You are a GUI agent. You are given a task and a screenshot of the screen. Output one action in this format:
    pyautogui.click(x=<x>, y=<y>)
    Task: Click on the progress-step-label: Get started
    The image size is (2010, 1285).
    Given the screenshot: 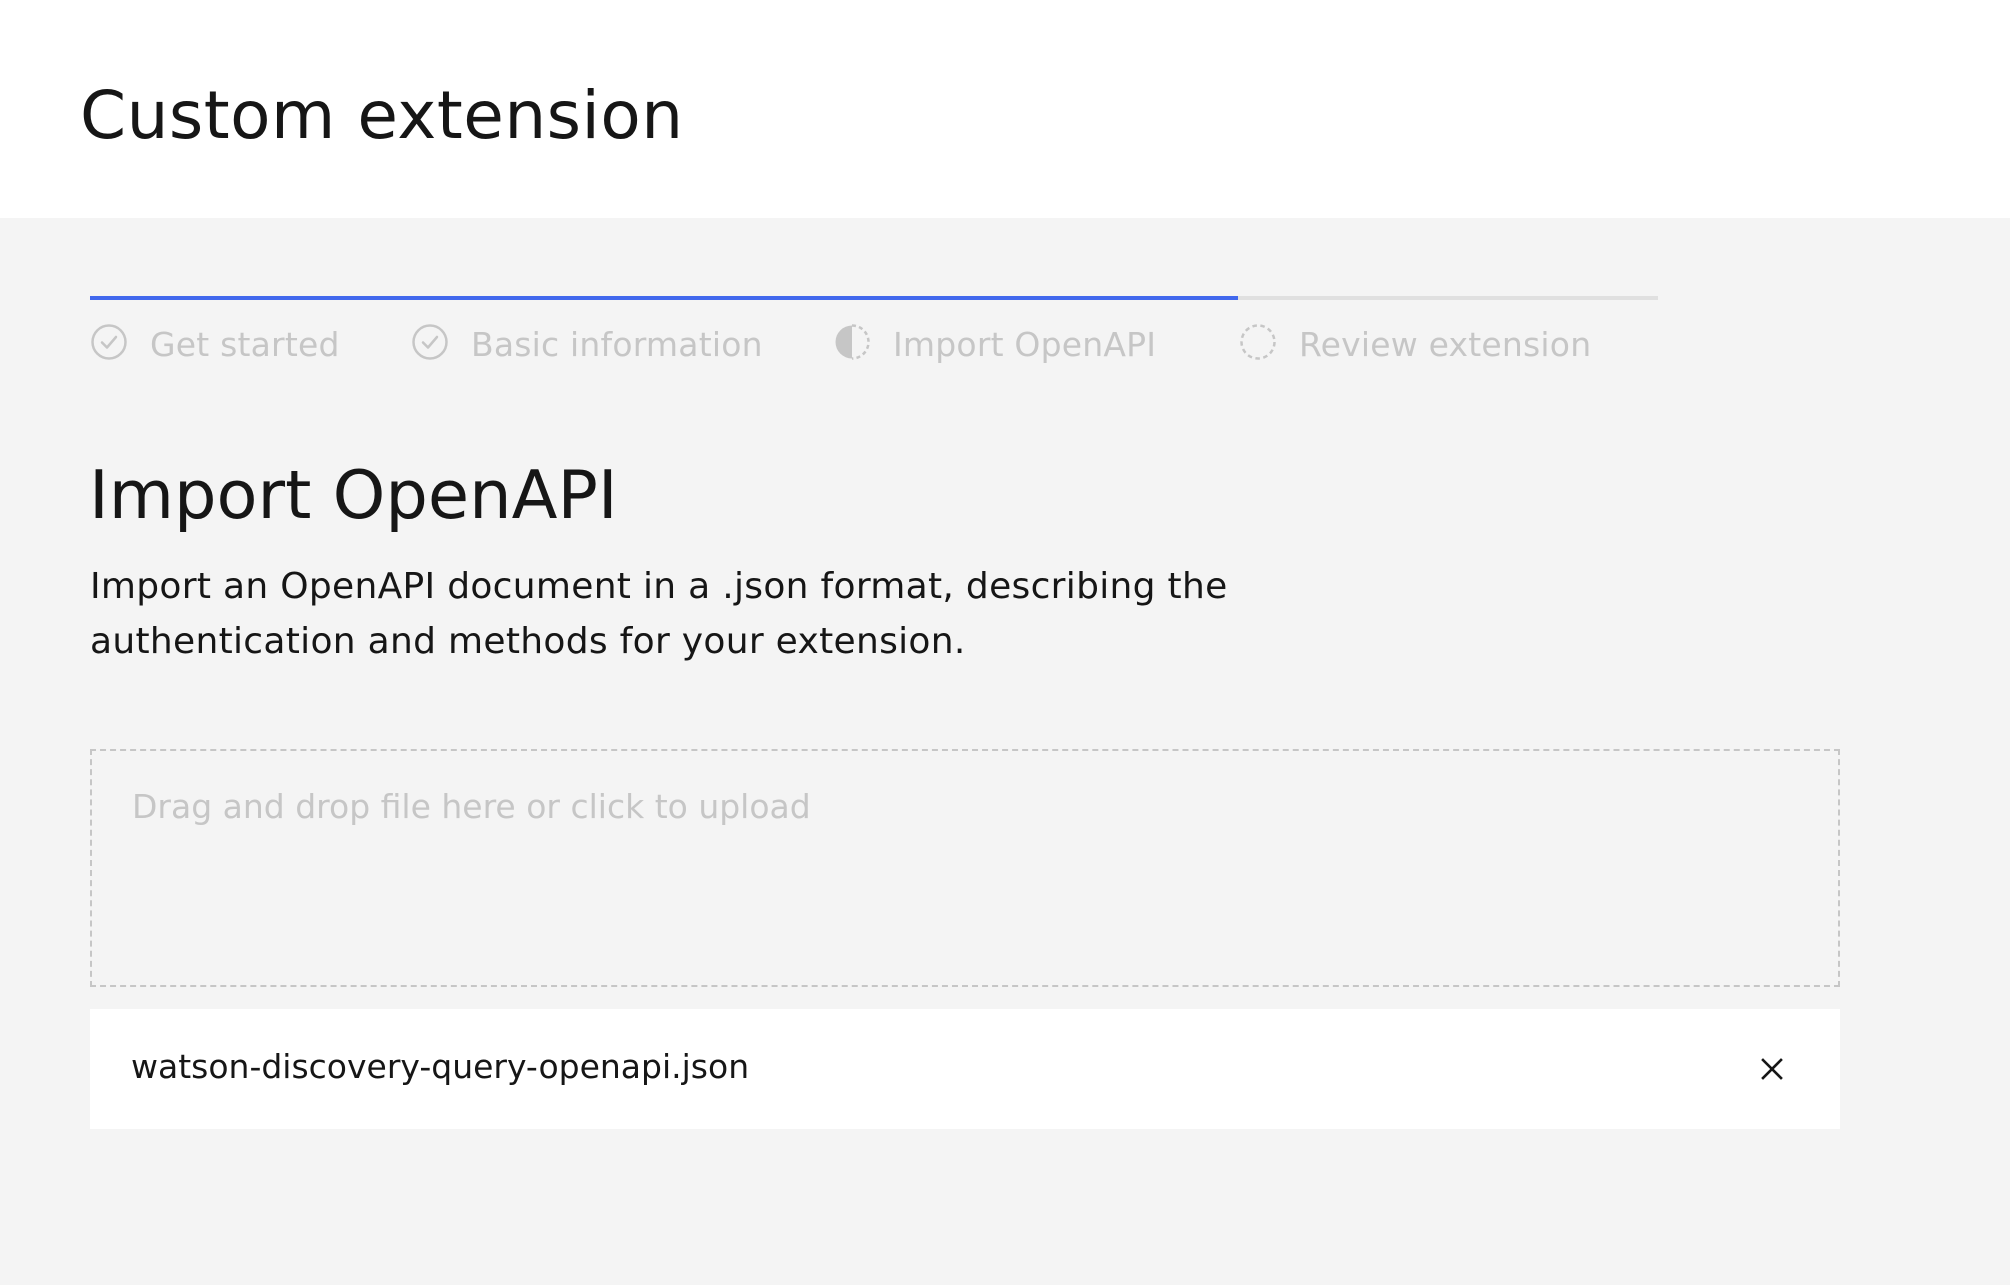 What is the action you would take?
    pyautogui.click(x=245, y=344)
    